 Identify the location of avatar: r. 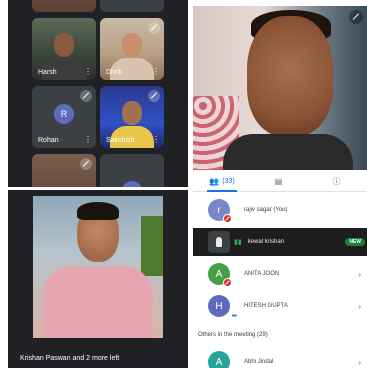
(220, 211).